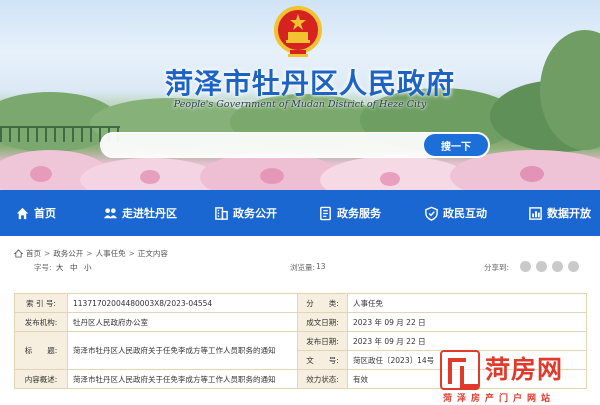  I want to click on views-count: 13, so click(321, 266).